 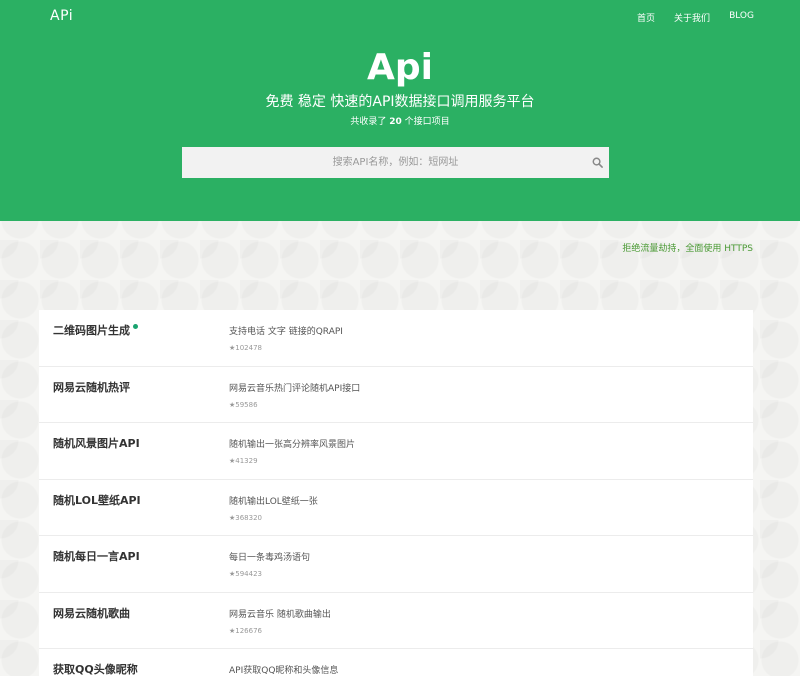 What do you see at coordinates (270, 558) in the screenshot?
I see `api-description: 每日一条毒鸡汤语句` at bounding box center [270, 558].